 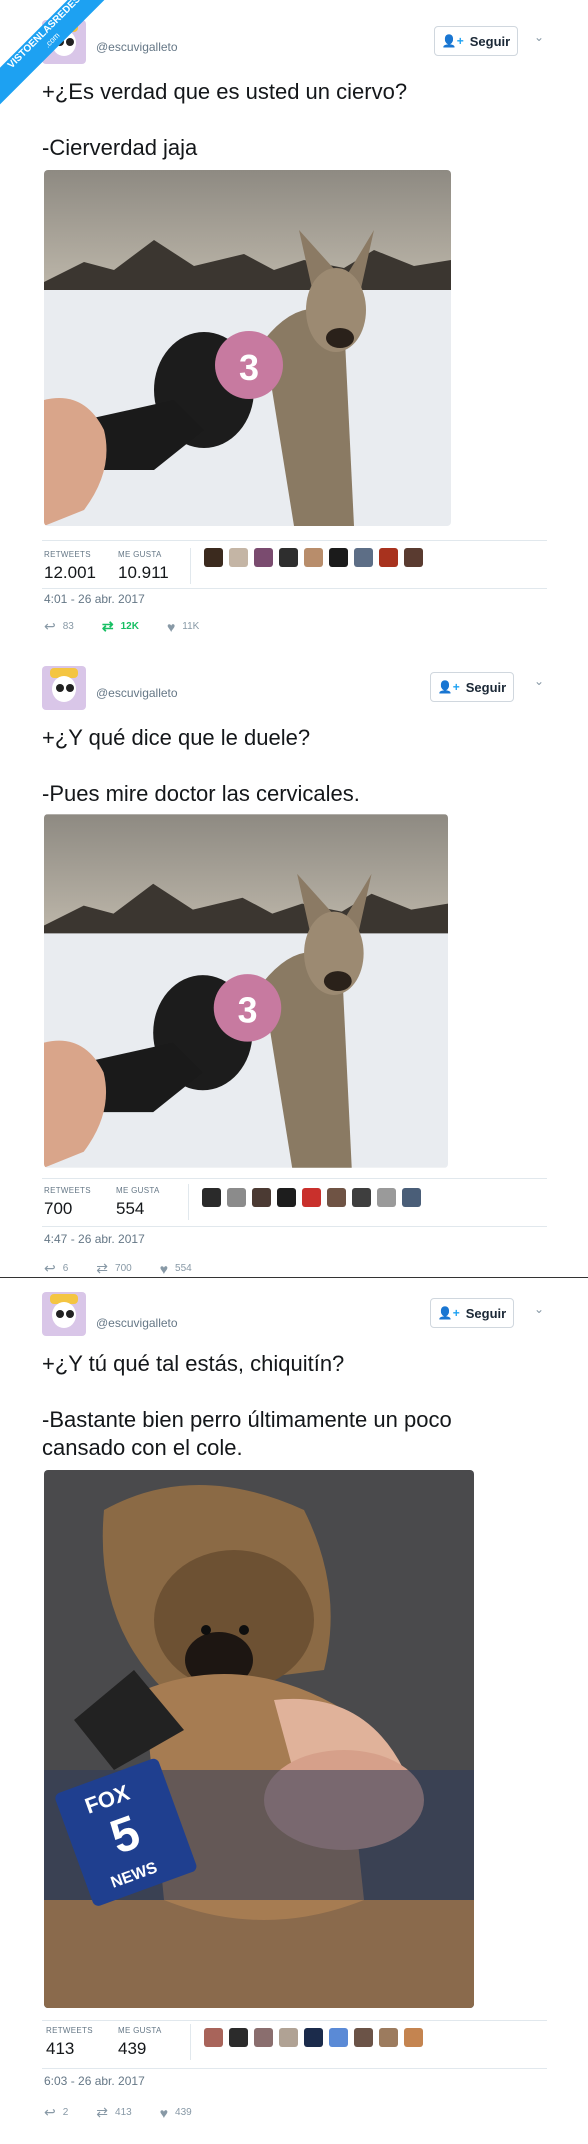 What do you see at coordinates (183, 627) in the screenshot?
I see `like-action: ♥ 11K` at bounding box center [183, 627].